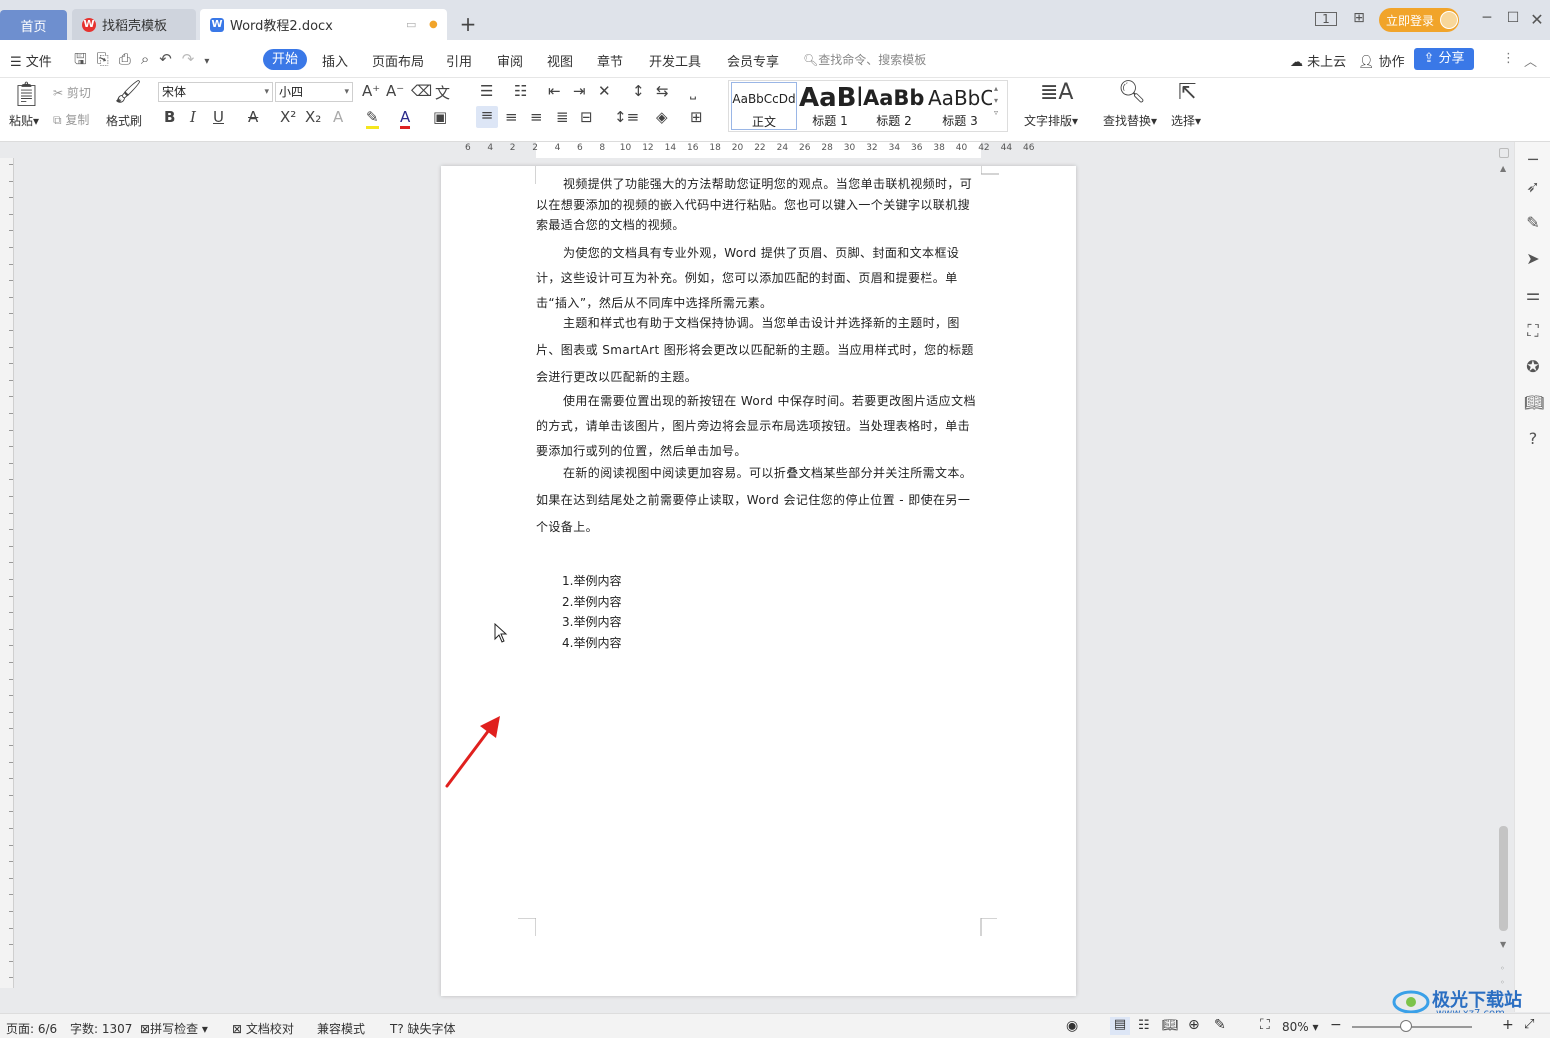 The width and height of the screenshot is (1550, 1038). Describe the element at coordinates (421, 91) in the screenshot. I see `clear-format-icon: ⌫` at that location.